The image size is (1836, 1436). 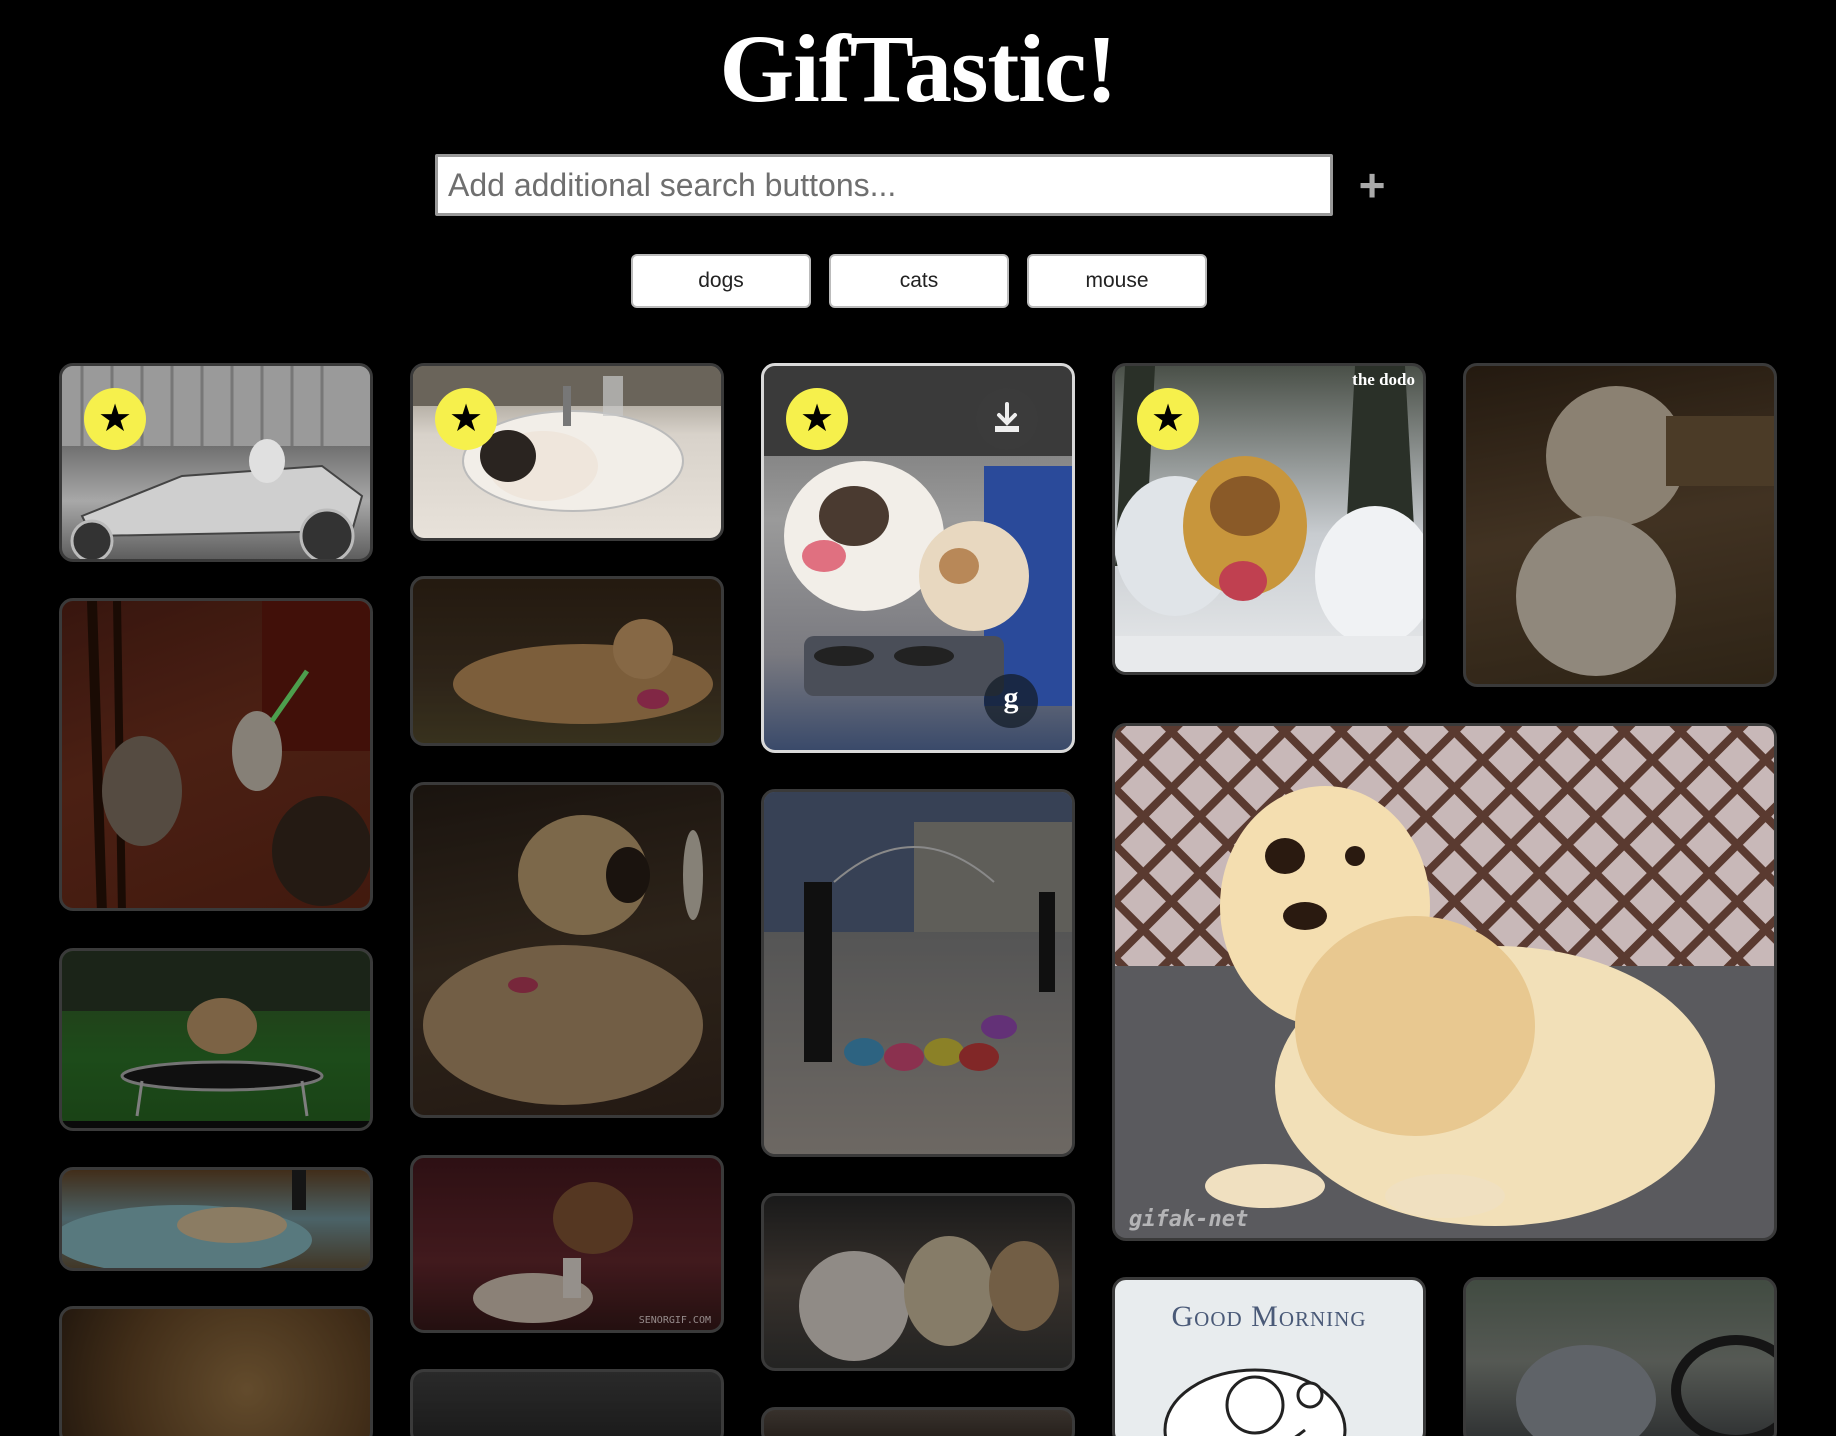 I want to click on gif-card-golden-snow: the dodo ★, so click(x=1269, y=519).